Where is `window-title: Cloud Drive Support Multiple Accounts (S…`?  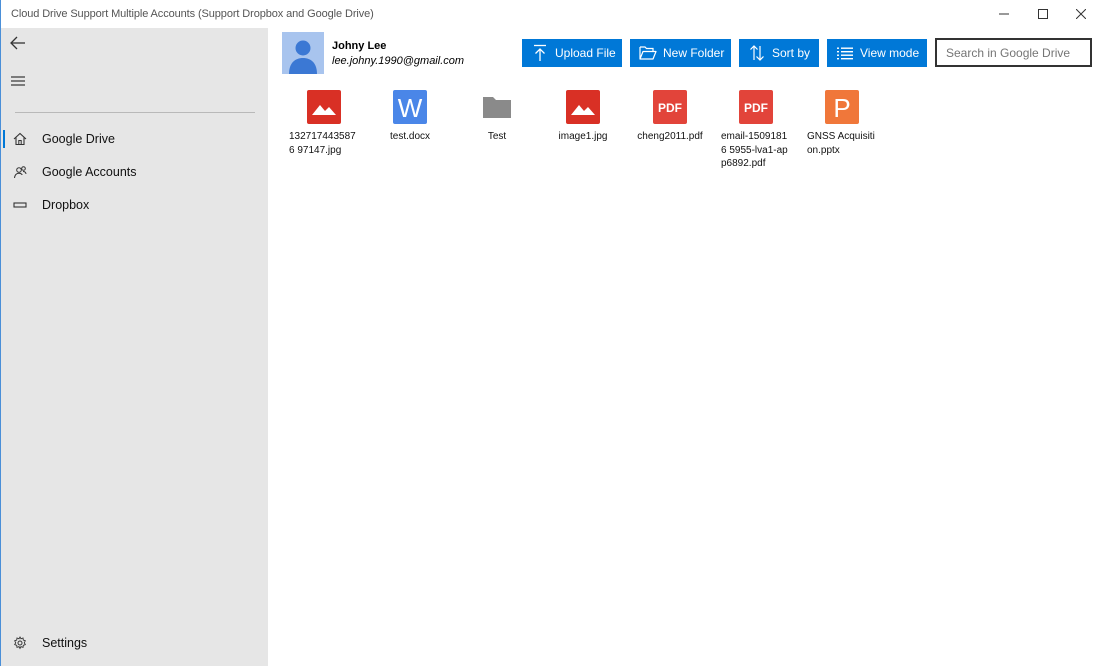
window-title: Cloud Drive Support Multiple Accounts (S… is located at coordinates (192, 14).